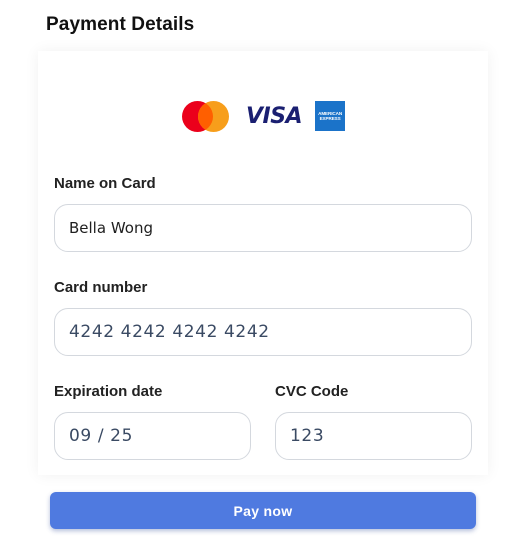 This screenshot has height=554, width=516. I want to click on card-number-input: 4242 4242 4242 4242, so click(263, 332).